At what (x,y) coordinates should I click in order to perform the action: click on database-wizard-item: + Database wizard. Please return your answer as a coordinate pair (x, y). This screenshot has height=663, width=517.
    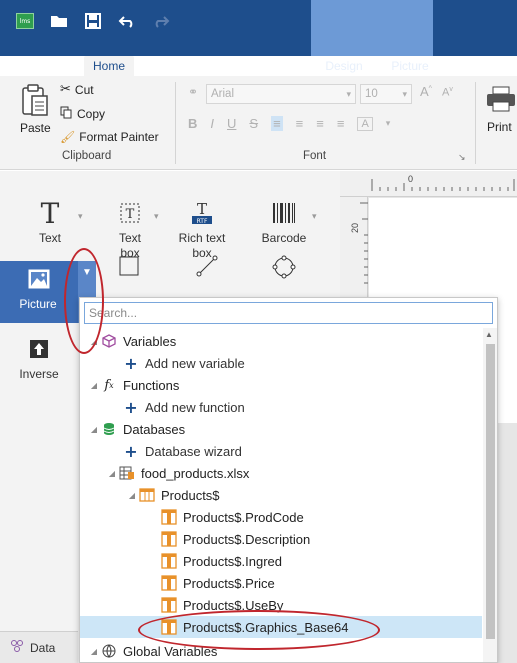
    Looking at the image, I should click on (281, 451).